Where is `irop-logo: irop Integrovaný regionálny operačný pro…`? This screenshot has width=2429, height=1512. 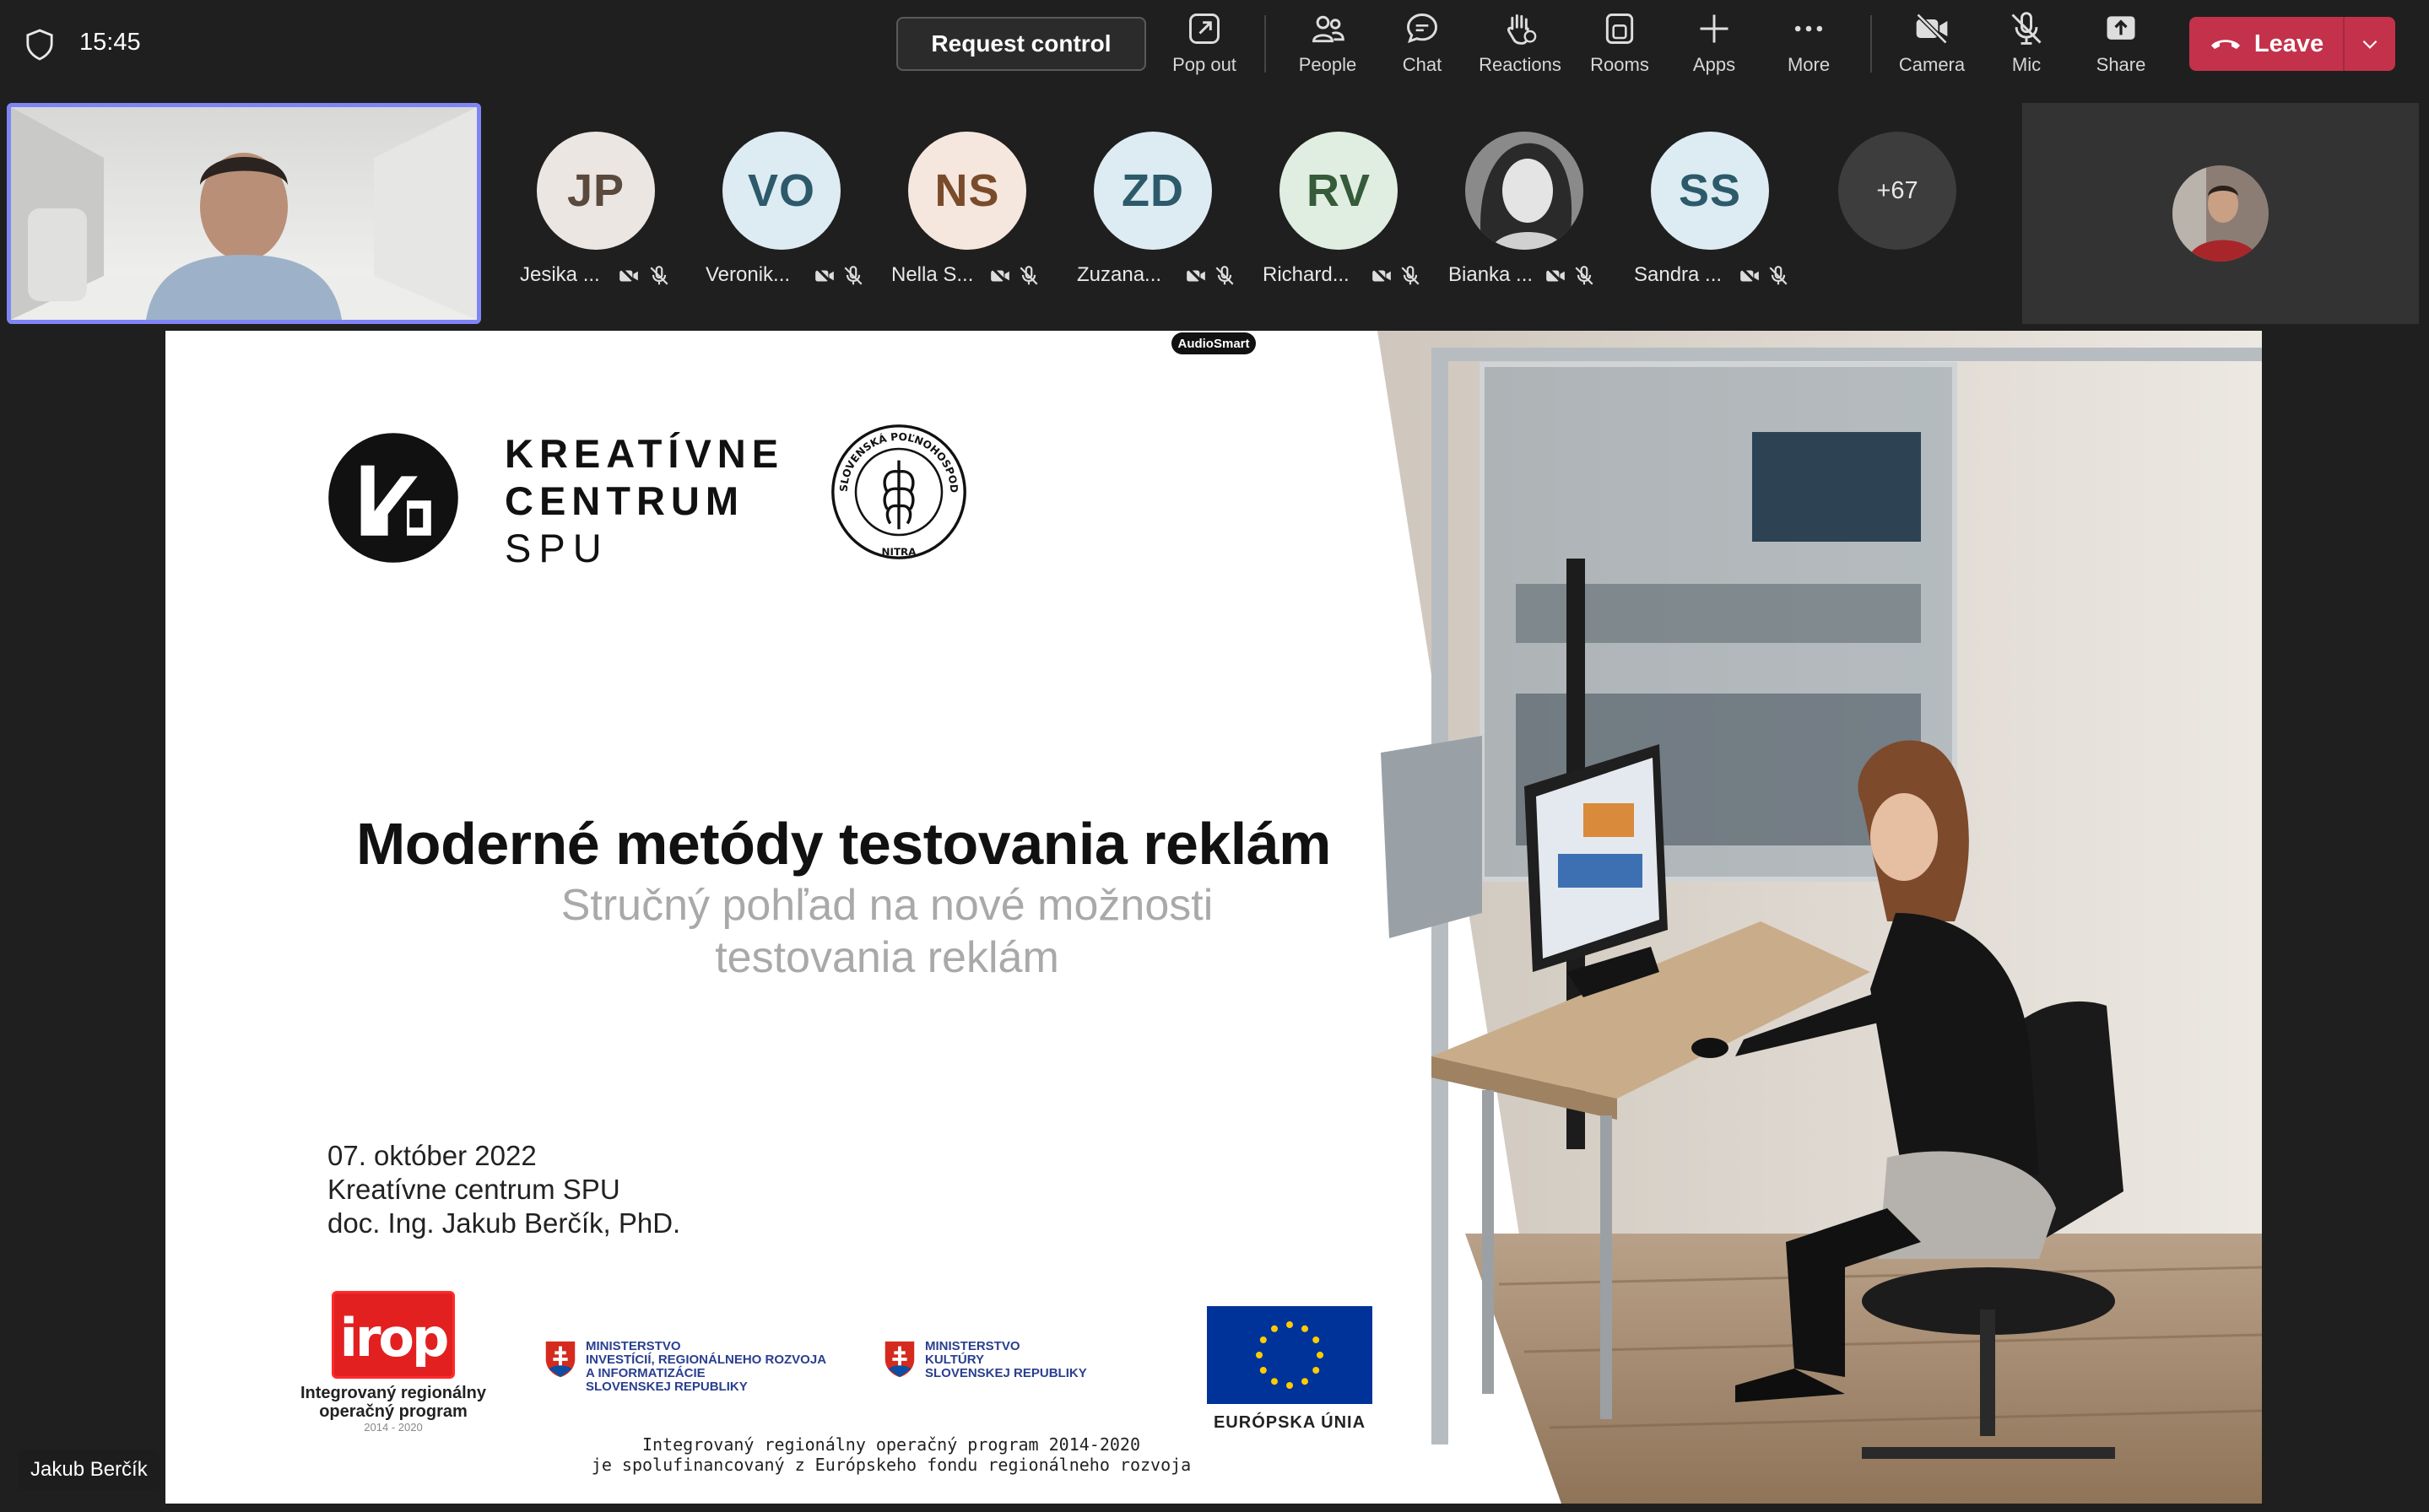
irop-logo: irop Integrovaný regionálny operačný pro… is located at coordinates (393, 1362).